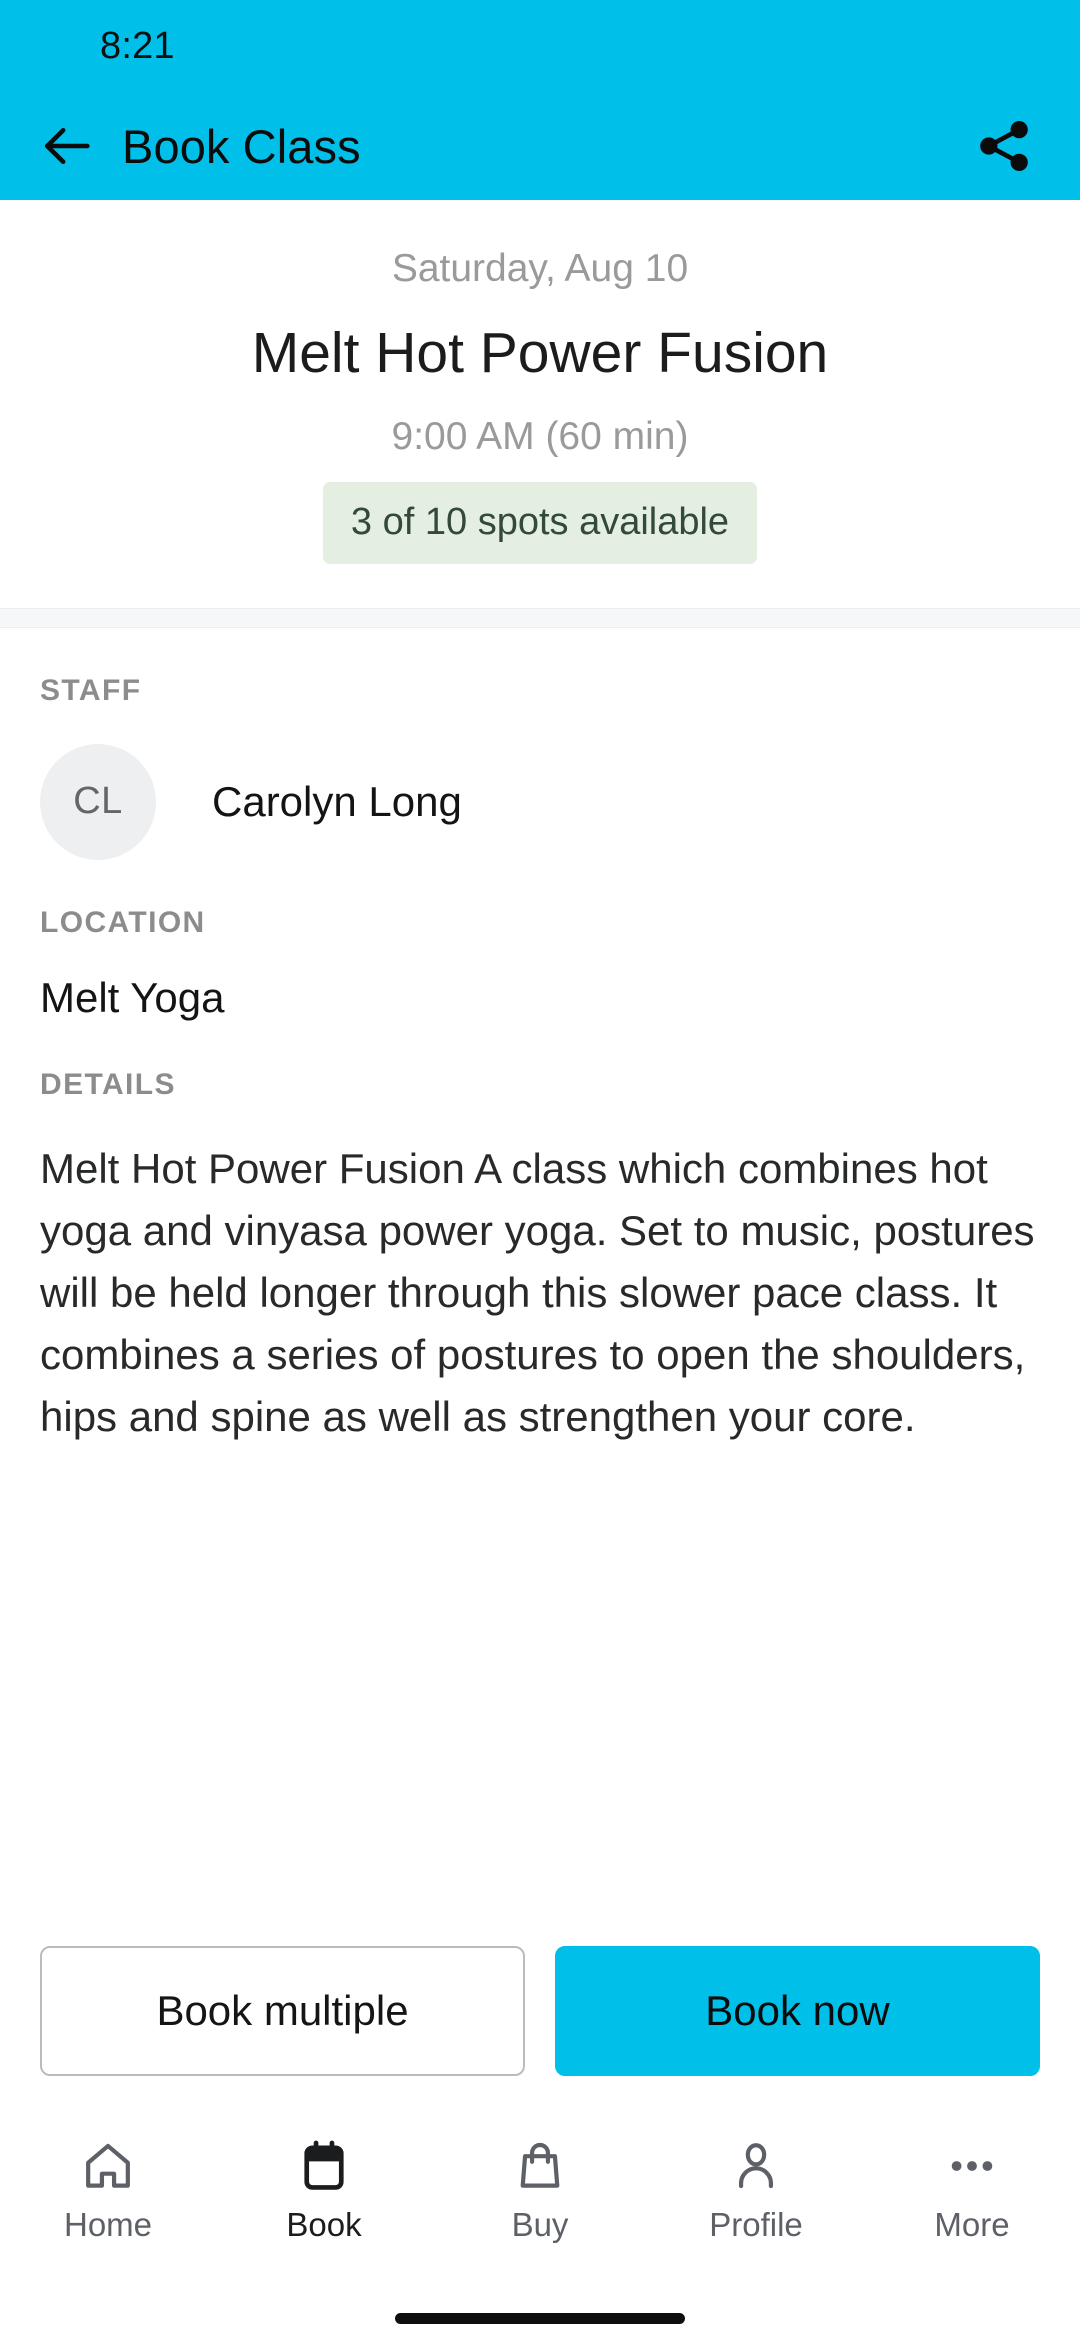 The image size is (1080, 2340). I want to click on home-icon, so click(108, 2163).